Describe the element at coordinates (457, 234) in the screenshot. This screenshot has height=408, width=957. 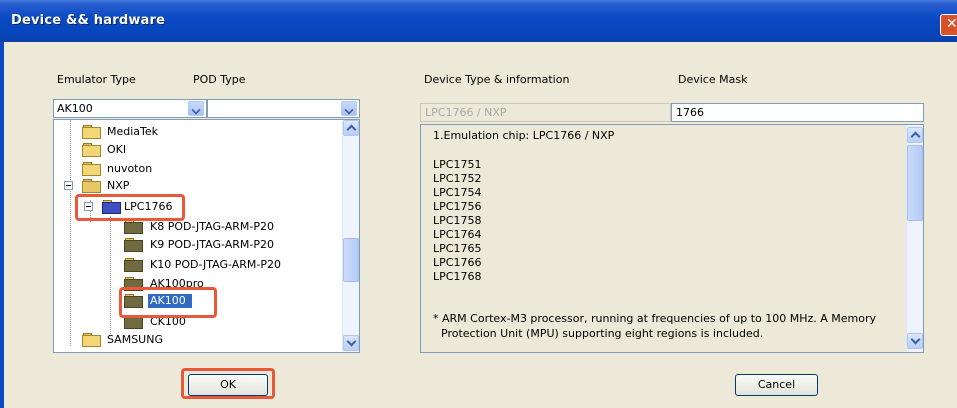
I see `info-line: LPC1764` at that location.